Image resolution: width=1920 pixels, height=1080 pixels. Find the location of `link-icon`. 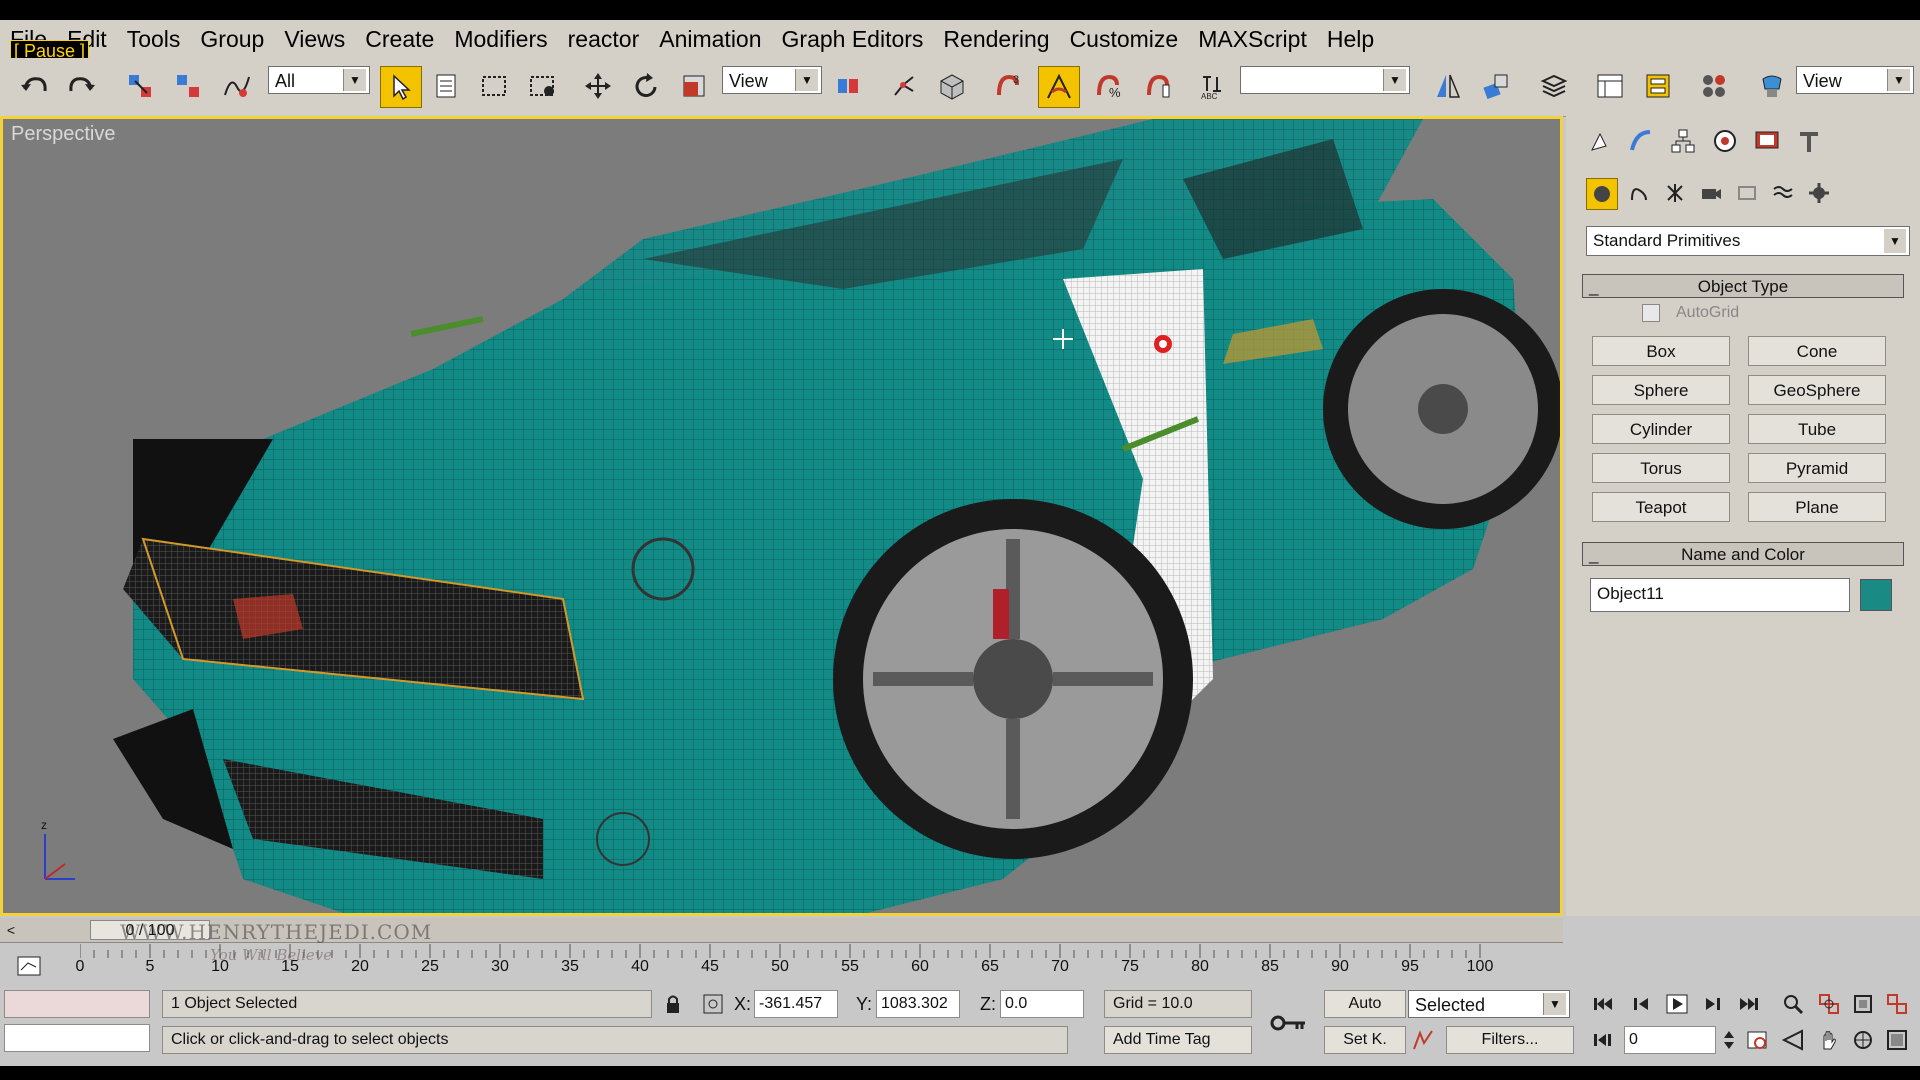

link-icon is located at coordinates (140, 86).